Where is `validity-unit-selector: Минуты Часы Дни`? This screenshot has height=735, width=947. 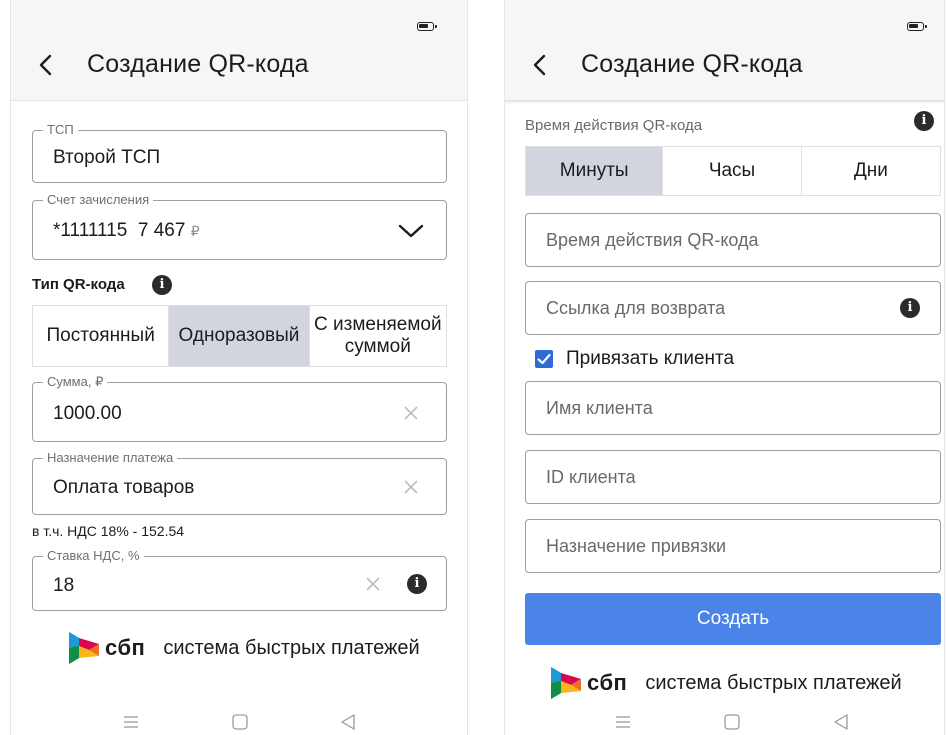 validity-unit-selector: Минуты Часы Дни is located at coordinates (733, 171).